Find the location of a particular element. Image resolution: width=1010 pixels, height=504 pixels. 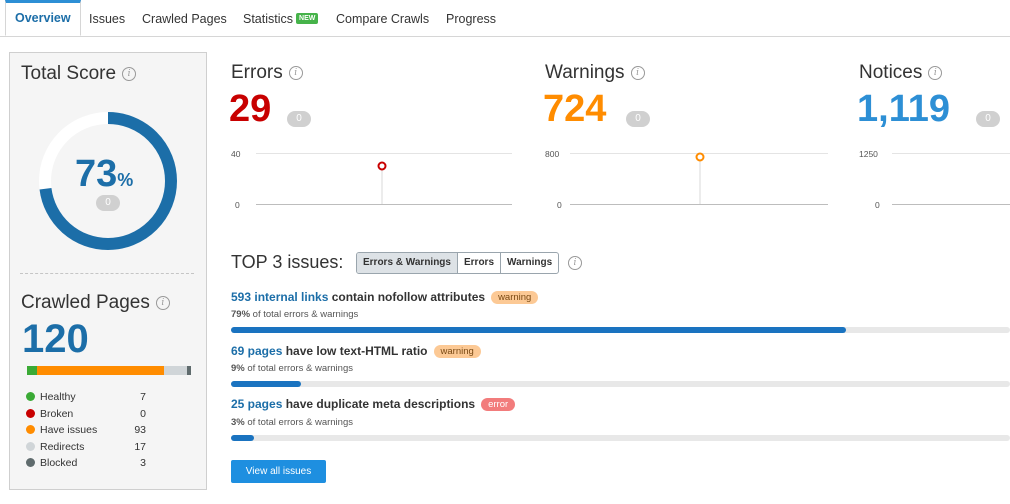

issue-2-text: have low text-HTML ratio is located at coordinates (355, 351).